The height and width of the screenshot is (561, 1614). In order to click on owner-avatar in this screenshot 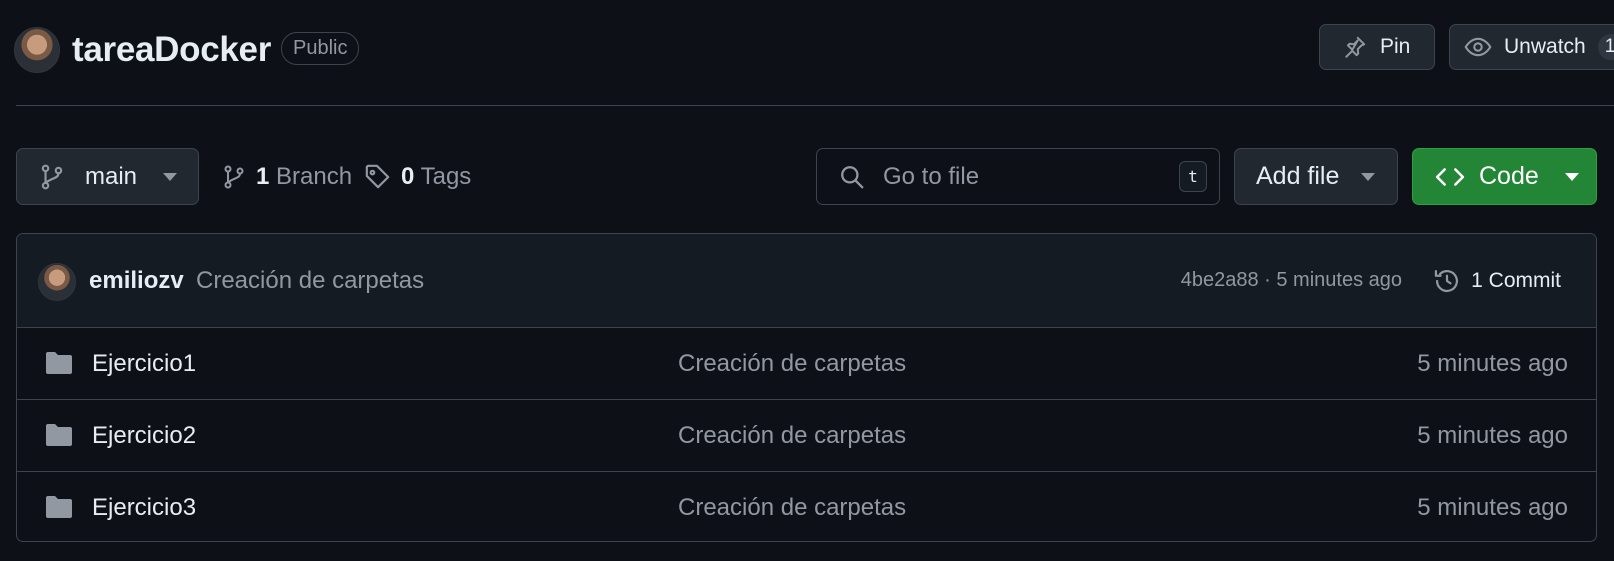, I will do `click(37, 50)`.